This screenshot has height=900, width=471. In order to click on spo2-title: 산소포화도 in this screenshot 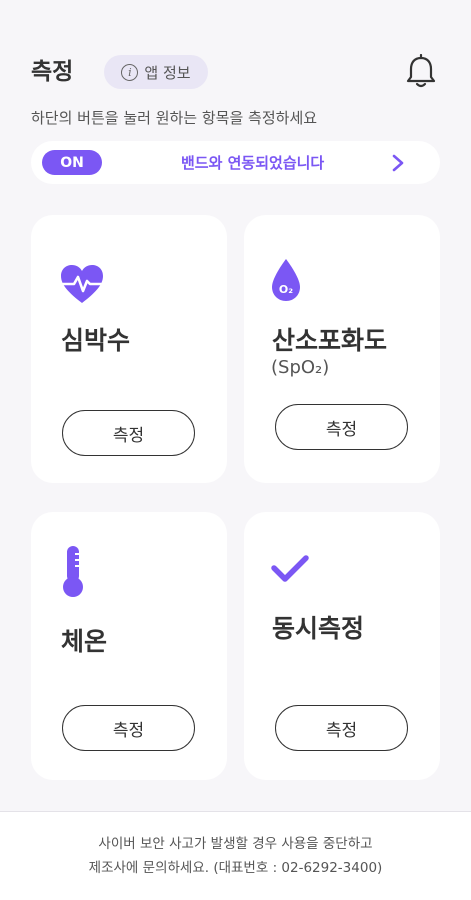, I will do `click(330, 340)`.